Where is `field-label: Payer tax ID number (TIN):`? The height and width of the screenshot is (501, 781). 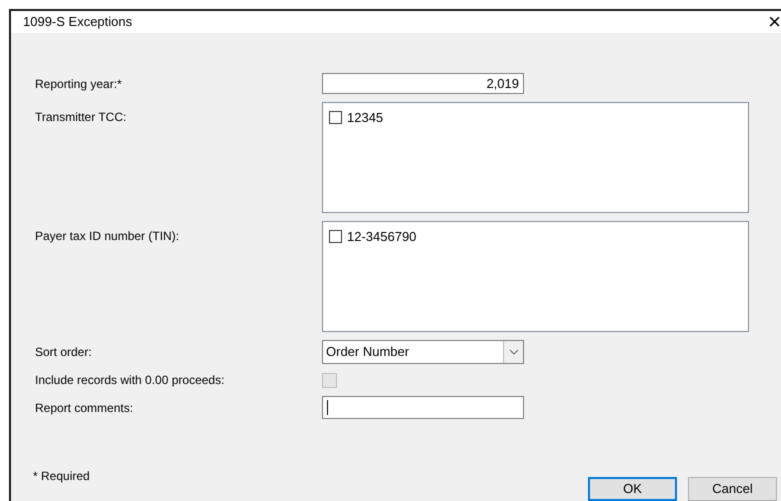 field-label: Payer tax ID number (TIN): is located at coordinates (107, 236).